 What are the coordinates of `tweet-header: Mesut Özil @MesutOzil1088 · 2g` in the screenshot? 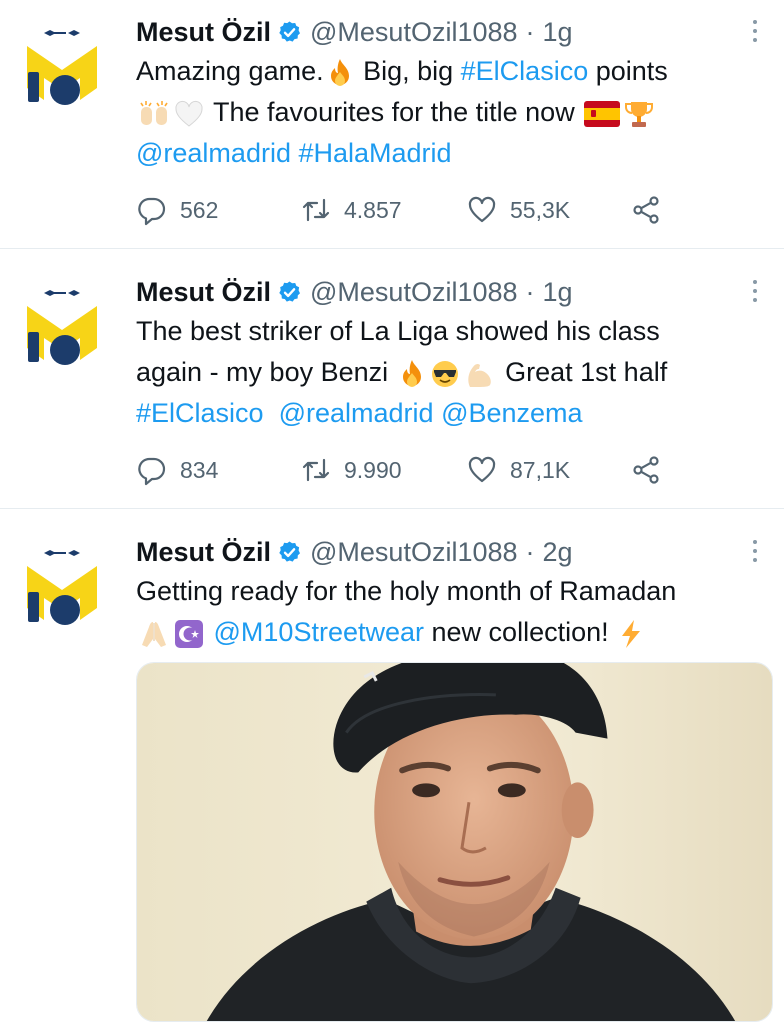 It's located at (354, 552).